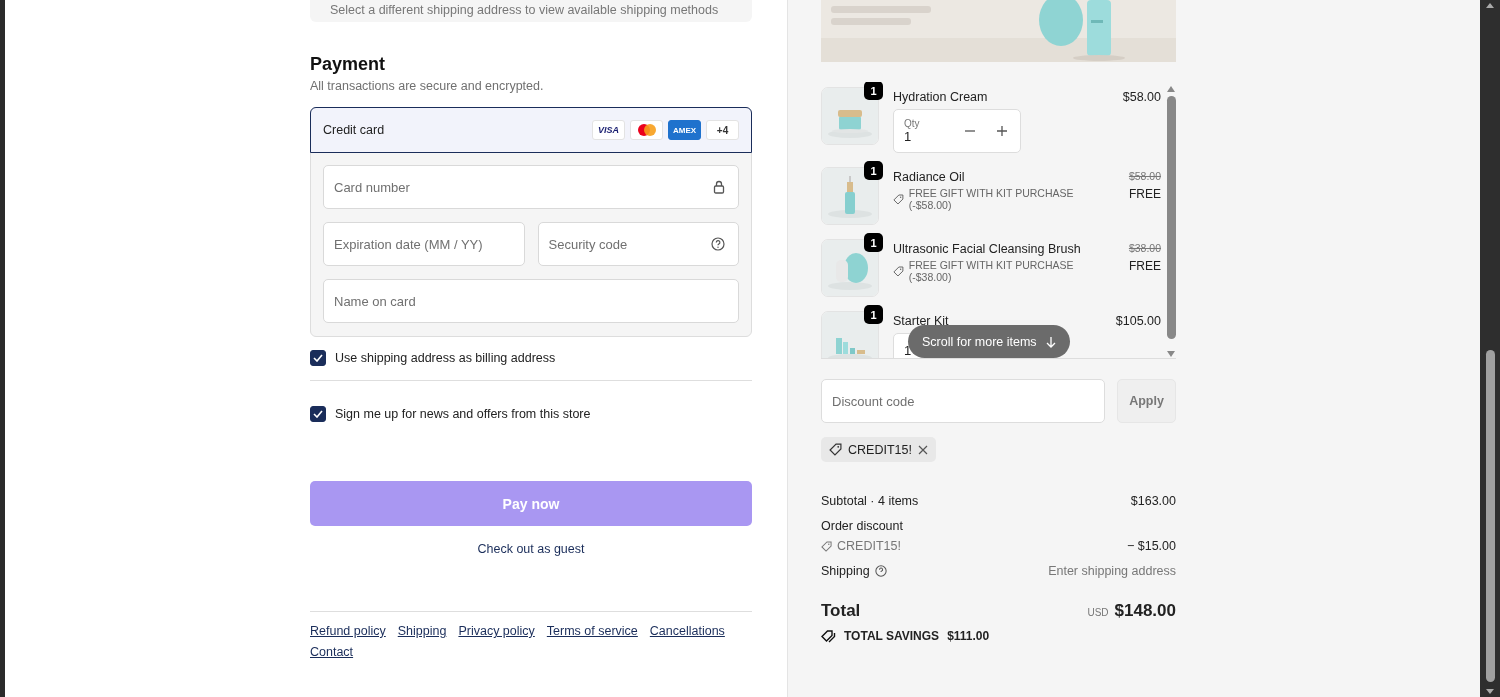 The height and width of the screenshot is (697, 1500). What do you see at coordinates (921, 321) in the screenshot?
I see `product-name: Starter Kit` at bounding box center [921, 321].